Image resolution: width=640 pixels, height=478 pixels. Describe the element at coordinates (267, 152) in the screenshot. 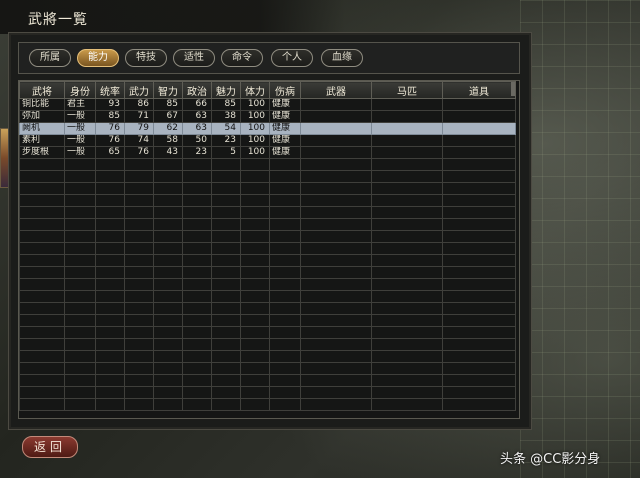

I see `table-row: 步度根 一般 65 76 43 23 5 100 健康` at that location.